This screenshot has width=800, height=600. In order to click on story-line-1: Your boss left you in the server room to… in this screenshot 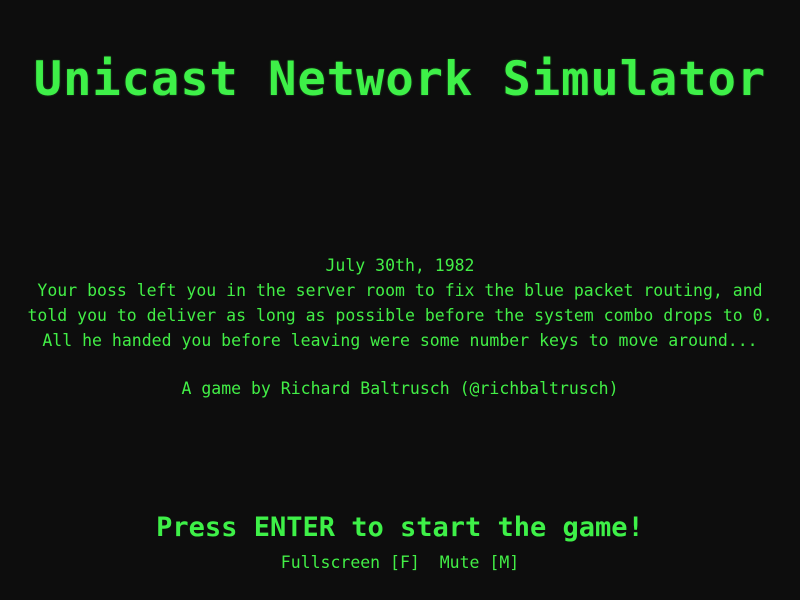, I will do `click(400, 290)`.